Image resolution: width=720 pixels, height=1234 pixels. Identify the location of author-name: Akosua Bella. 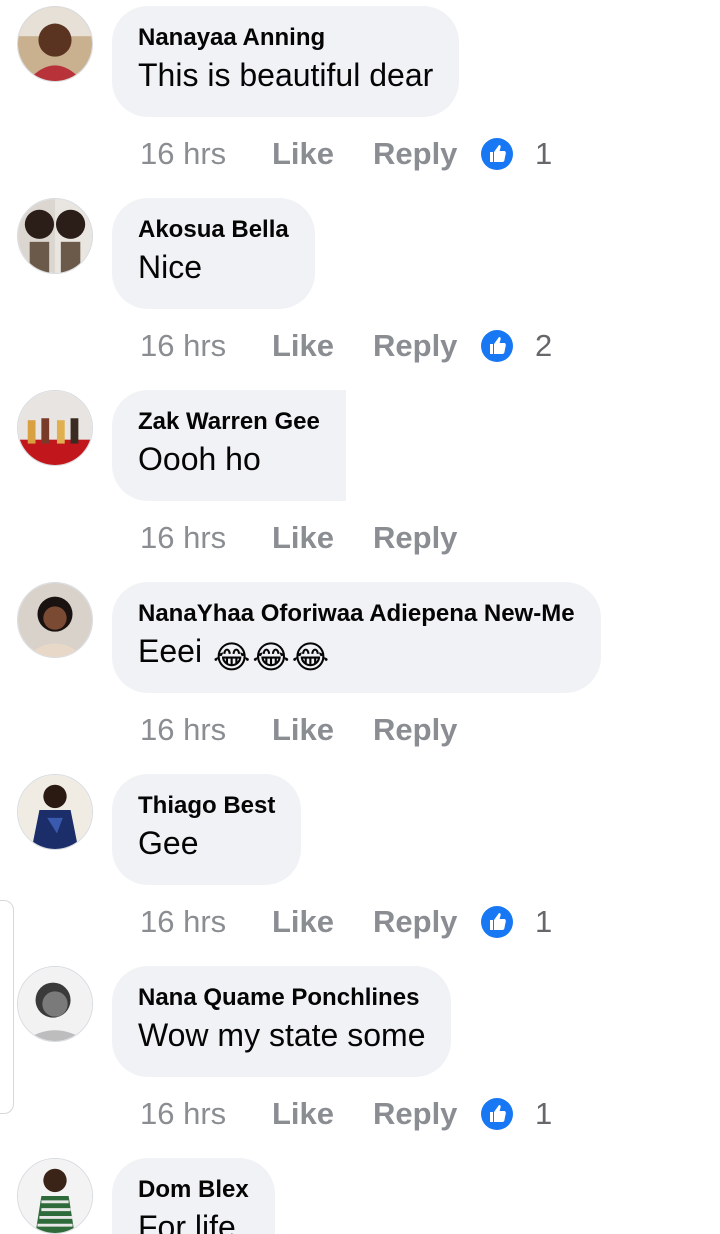
(213, 230).